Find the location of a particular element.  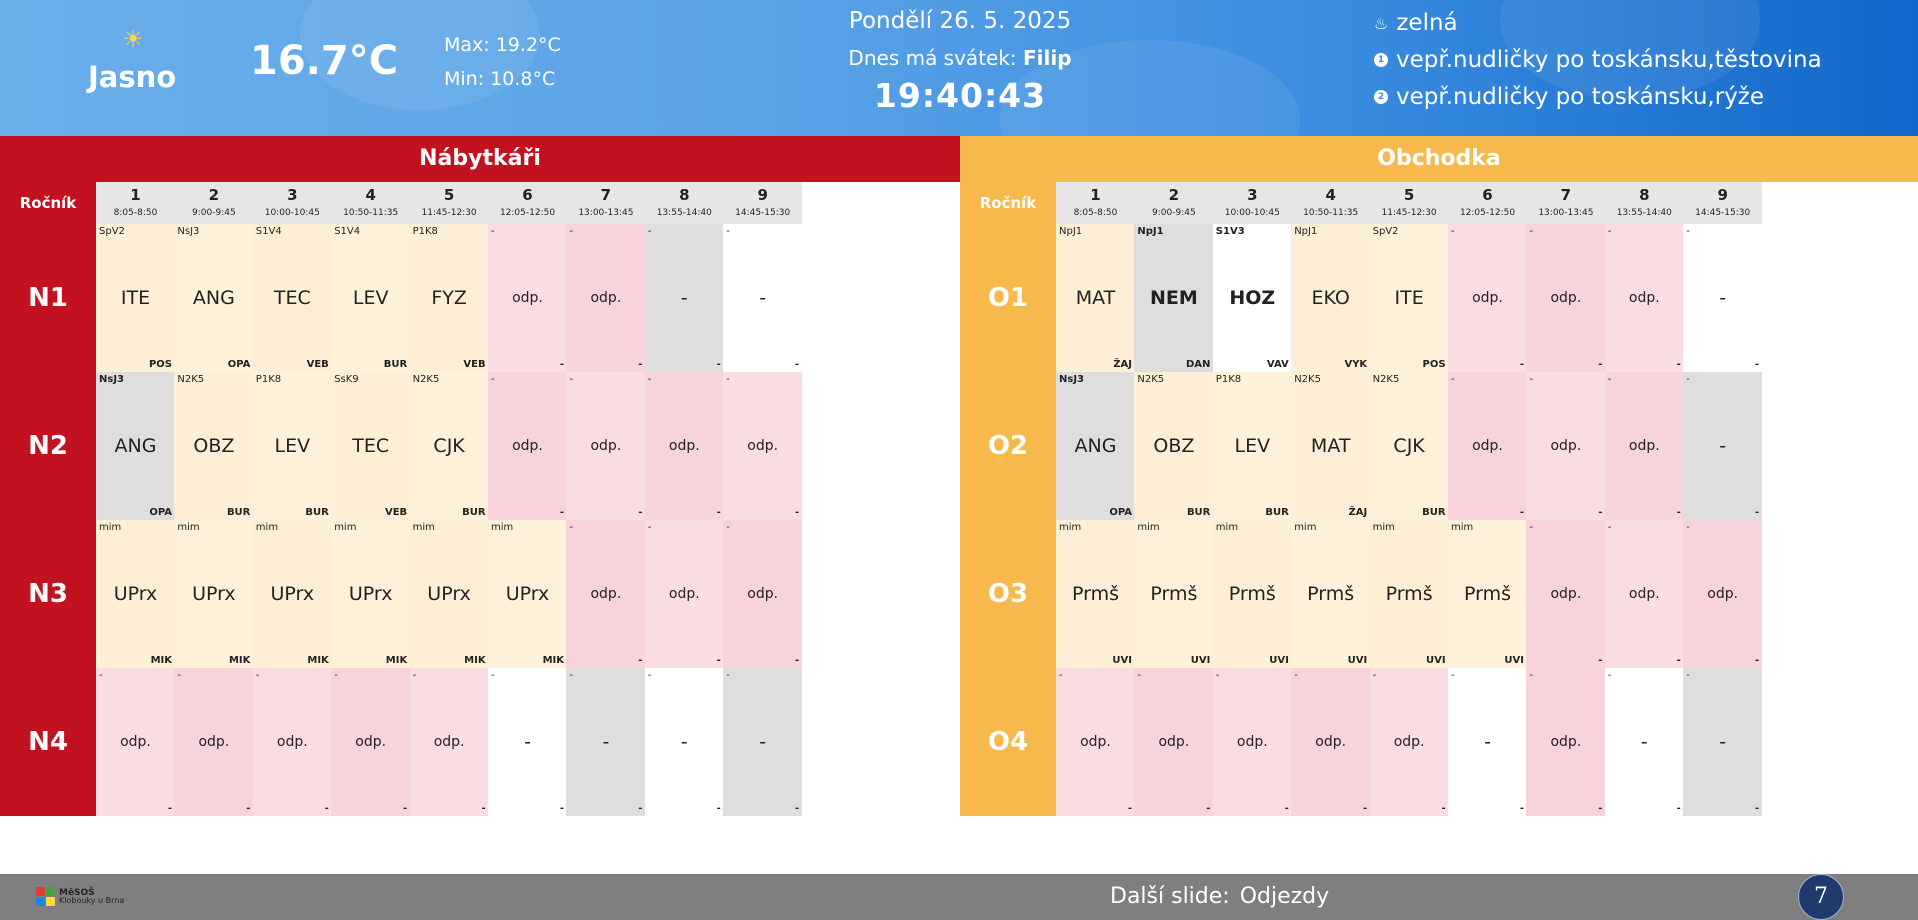

period-header: 9 14:45-15:30 is located at coordinates (763, 203).